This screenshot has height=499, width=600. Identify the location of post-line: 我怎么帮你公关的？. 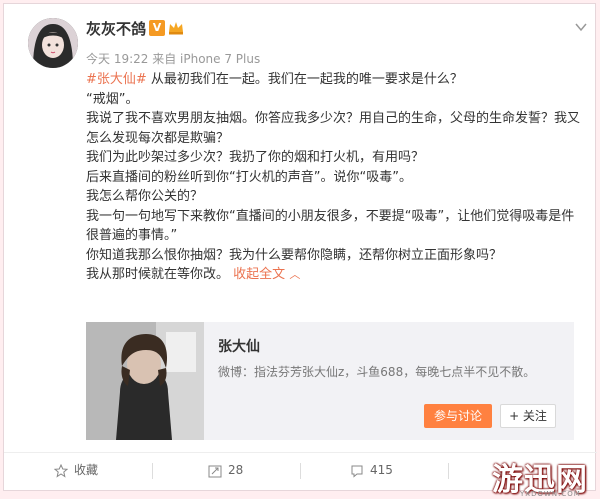
(145, 196).